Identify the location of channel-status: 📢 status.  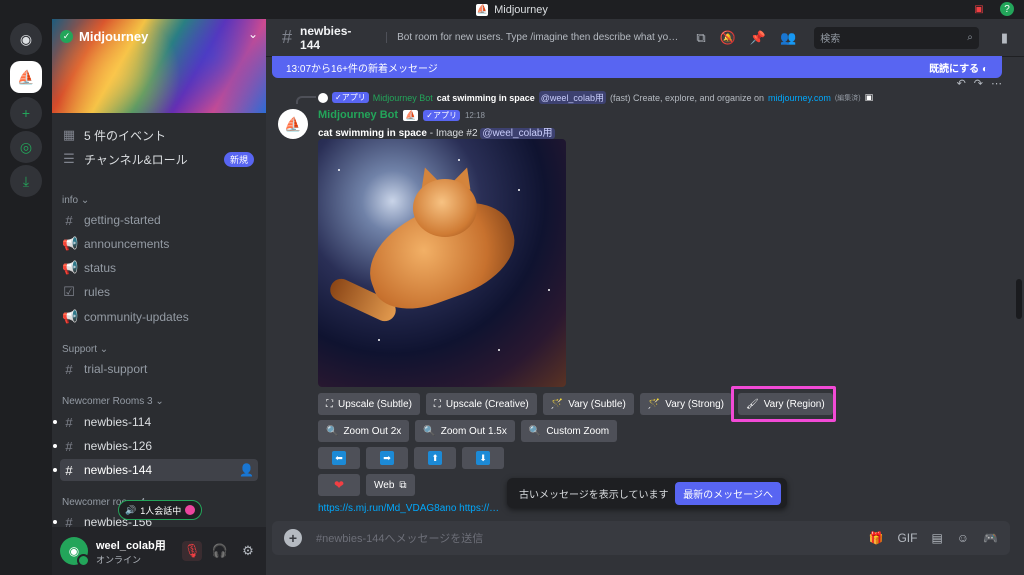
(159, 268).